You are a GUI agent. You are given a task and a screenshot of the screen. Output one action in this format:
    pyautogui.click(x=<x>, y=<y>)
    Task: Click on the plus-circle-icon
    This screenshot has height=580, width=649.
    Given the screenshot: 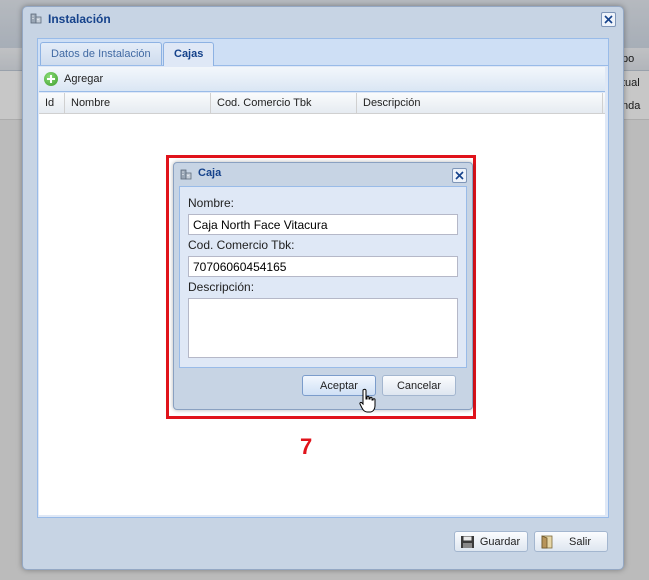 What is the action you would take?
    pyautogui.click(x=51, y=79)
    